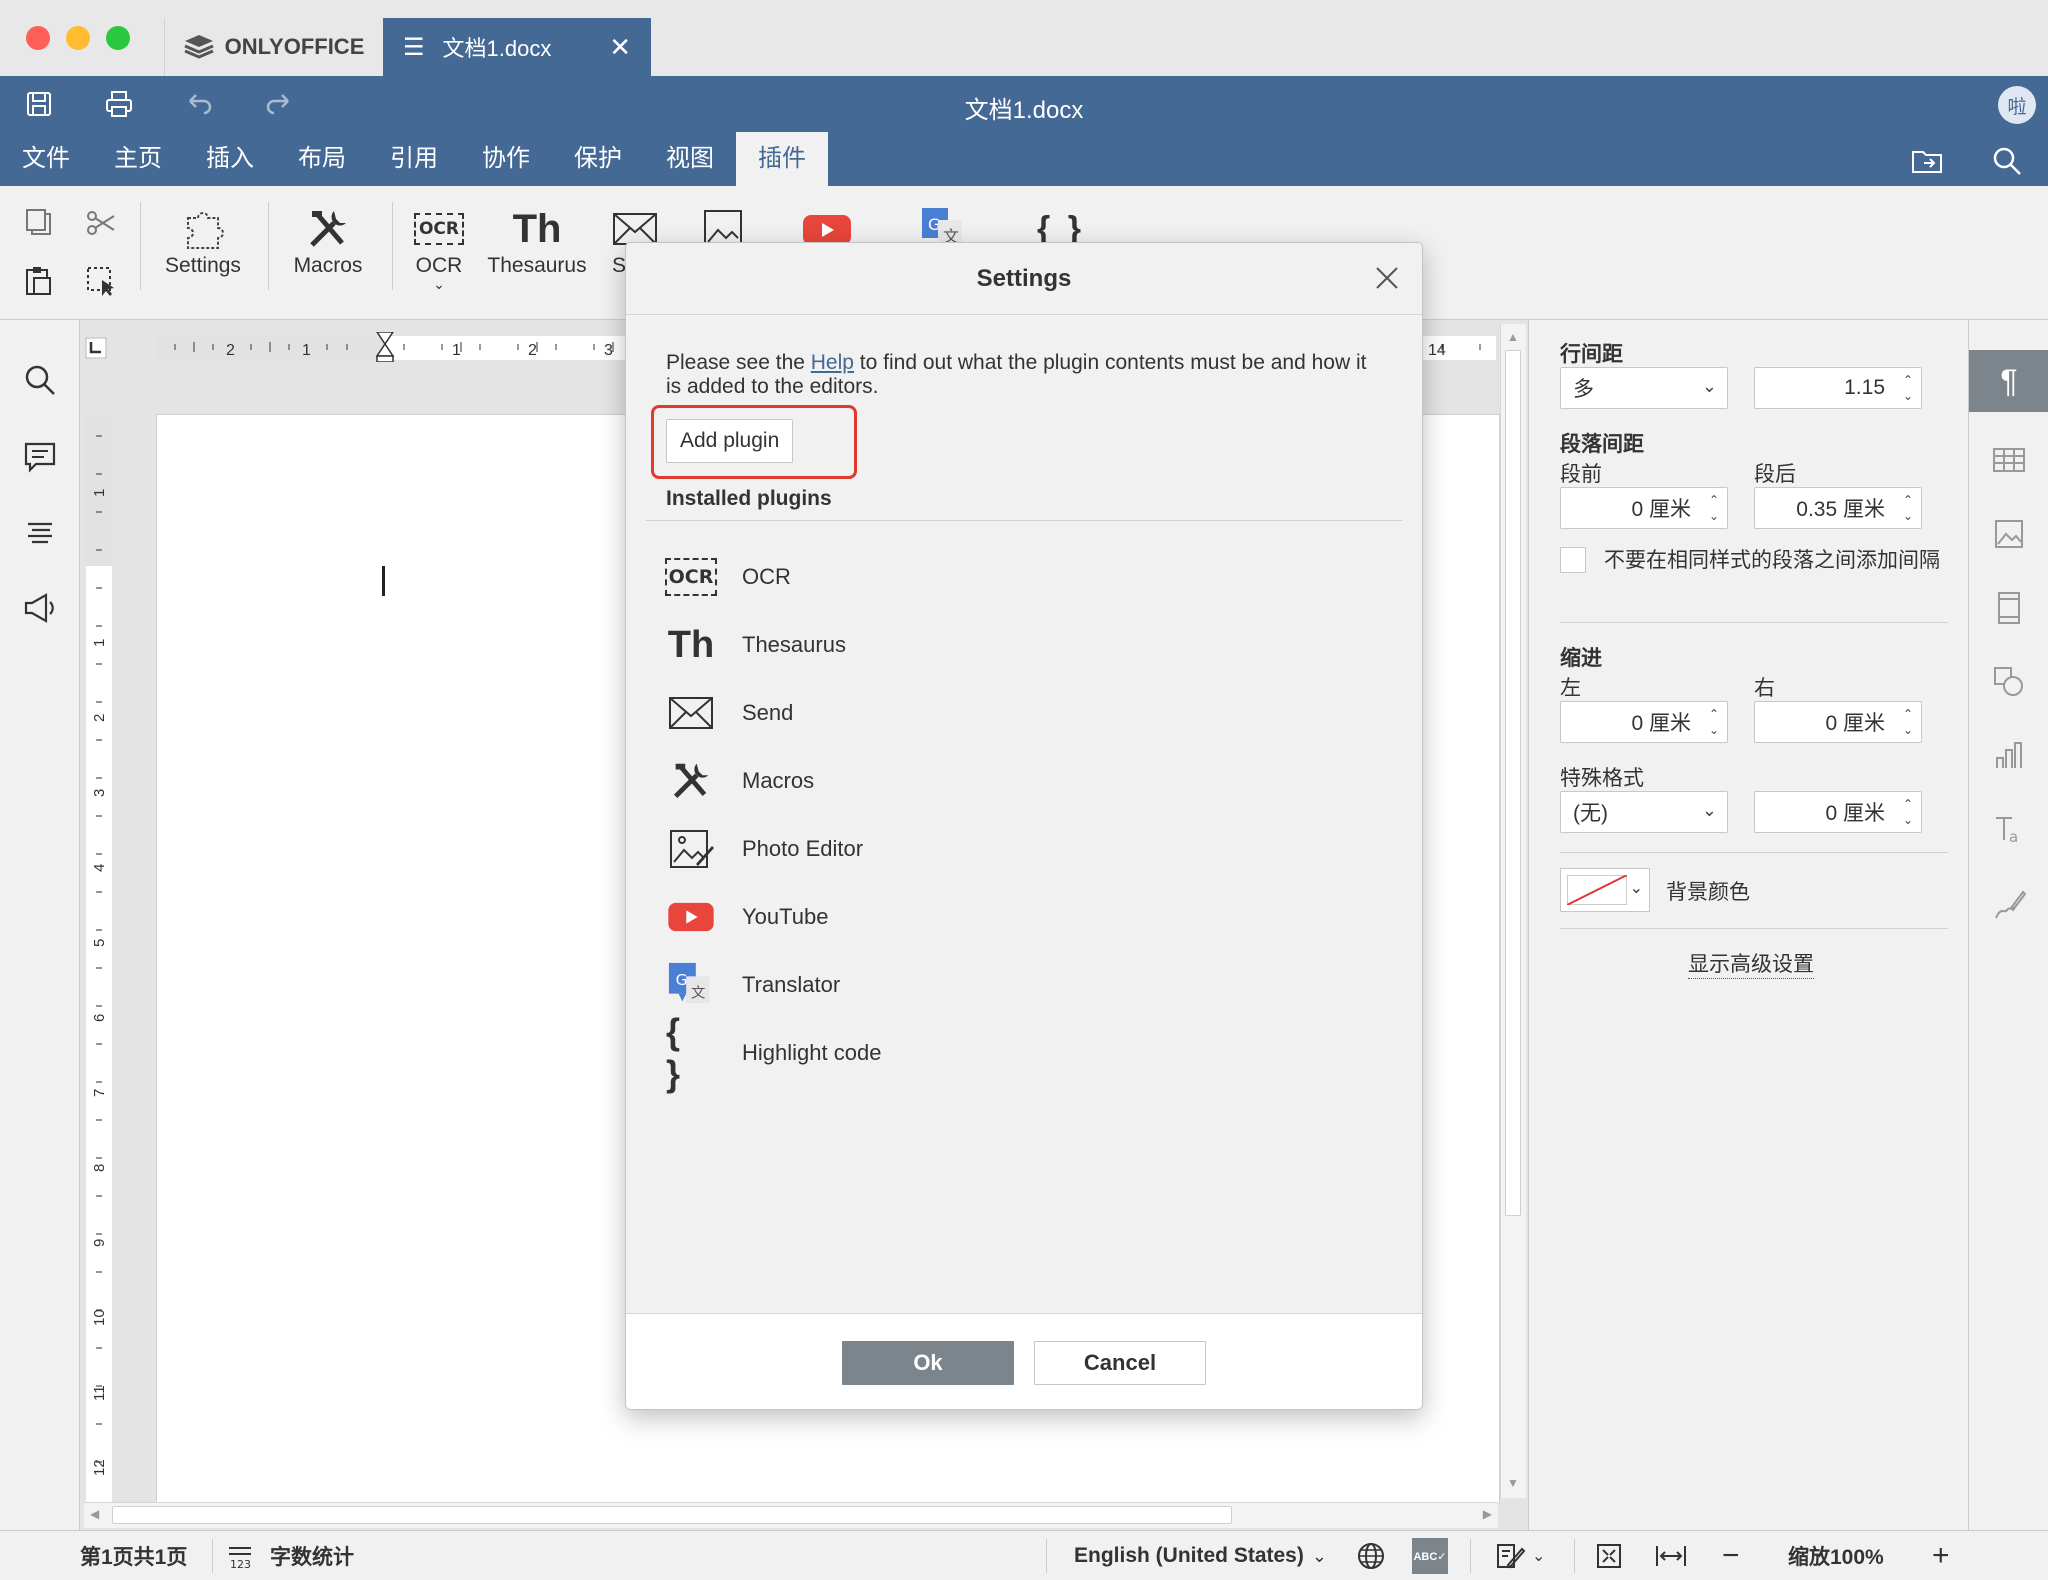 The image size is (2048, 1580). I want to click on scroll-right-arrow: ▶, so click(1487, 1514).